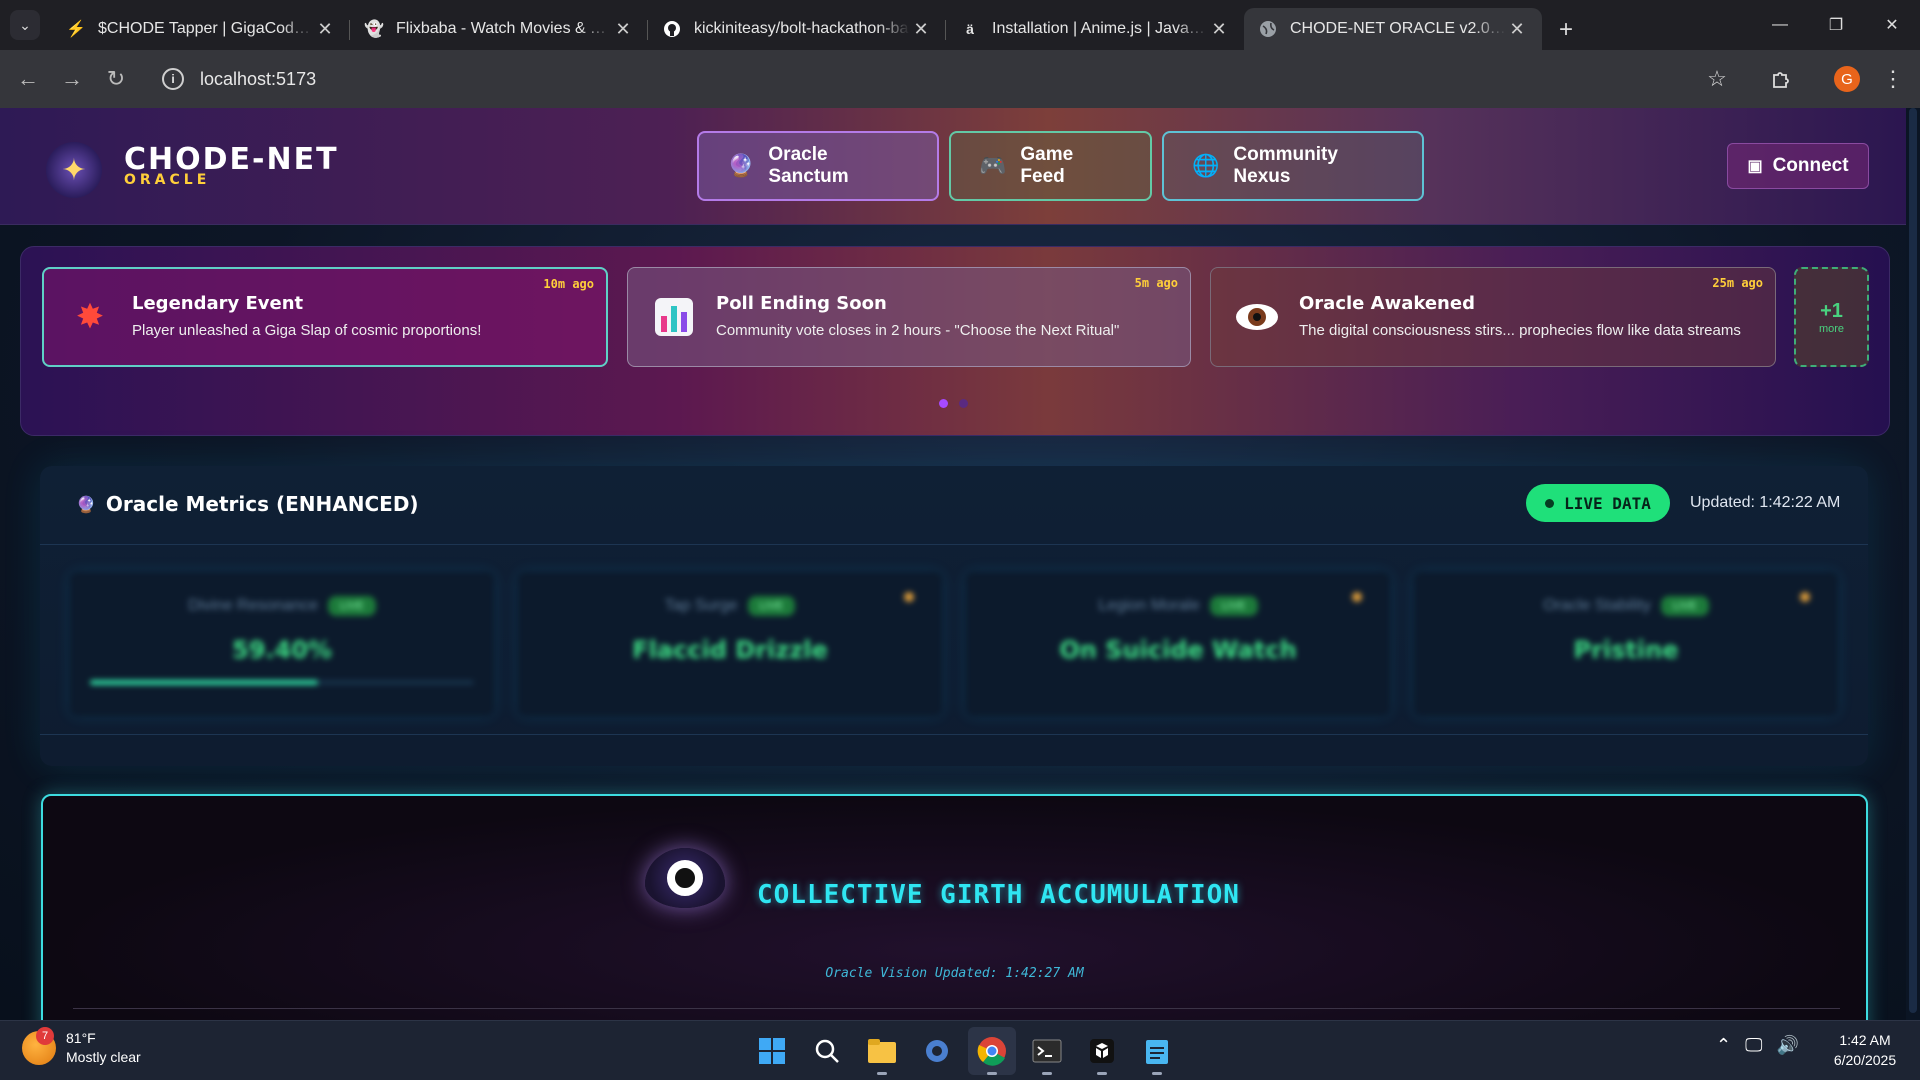 This screenshot has height=1080, width=1920. What do you see at coordinates (992, 1051) in the screenshot?
I see `chrome-icon` at bounding box center [992, 1051].